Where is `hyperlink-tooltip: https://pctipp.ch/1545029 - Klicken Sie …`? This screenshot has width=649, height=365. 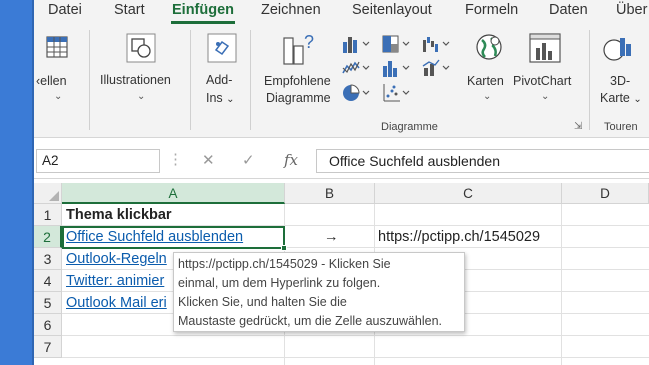 hyperlink-tooltip: https://pctipp.ch/1545029 - Klicken Sie … is located at coordinates (319, 292).